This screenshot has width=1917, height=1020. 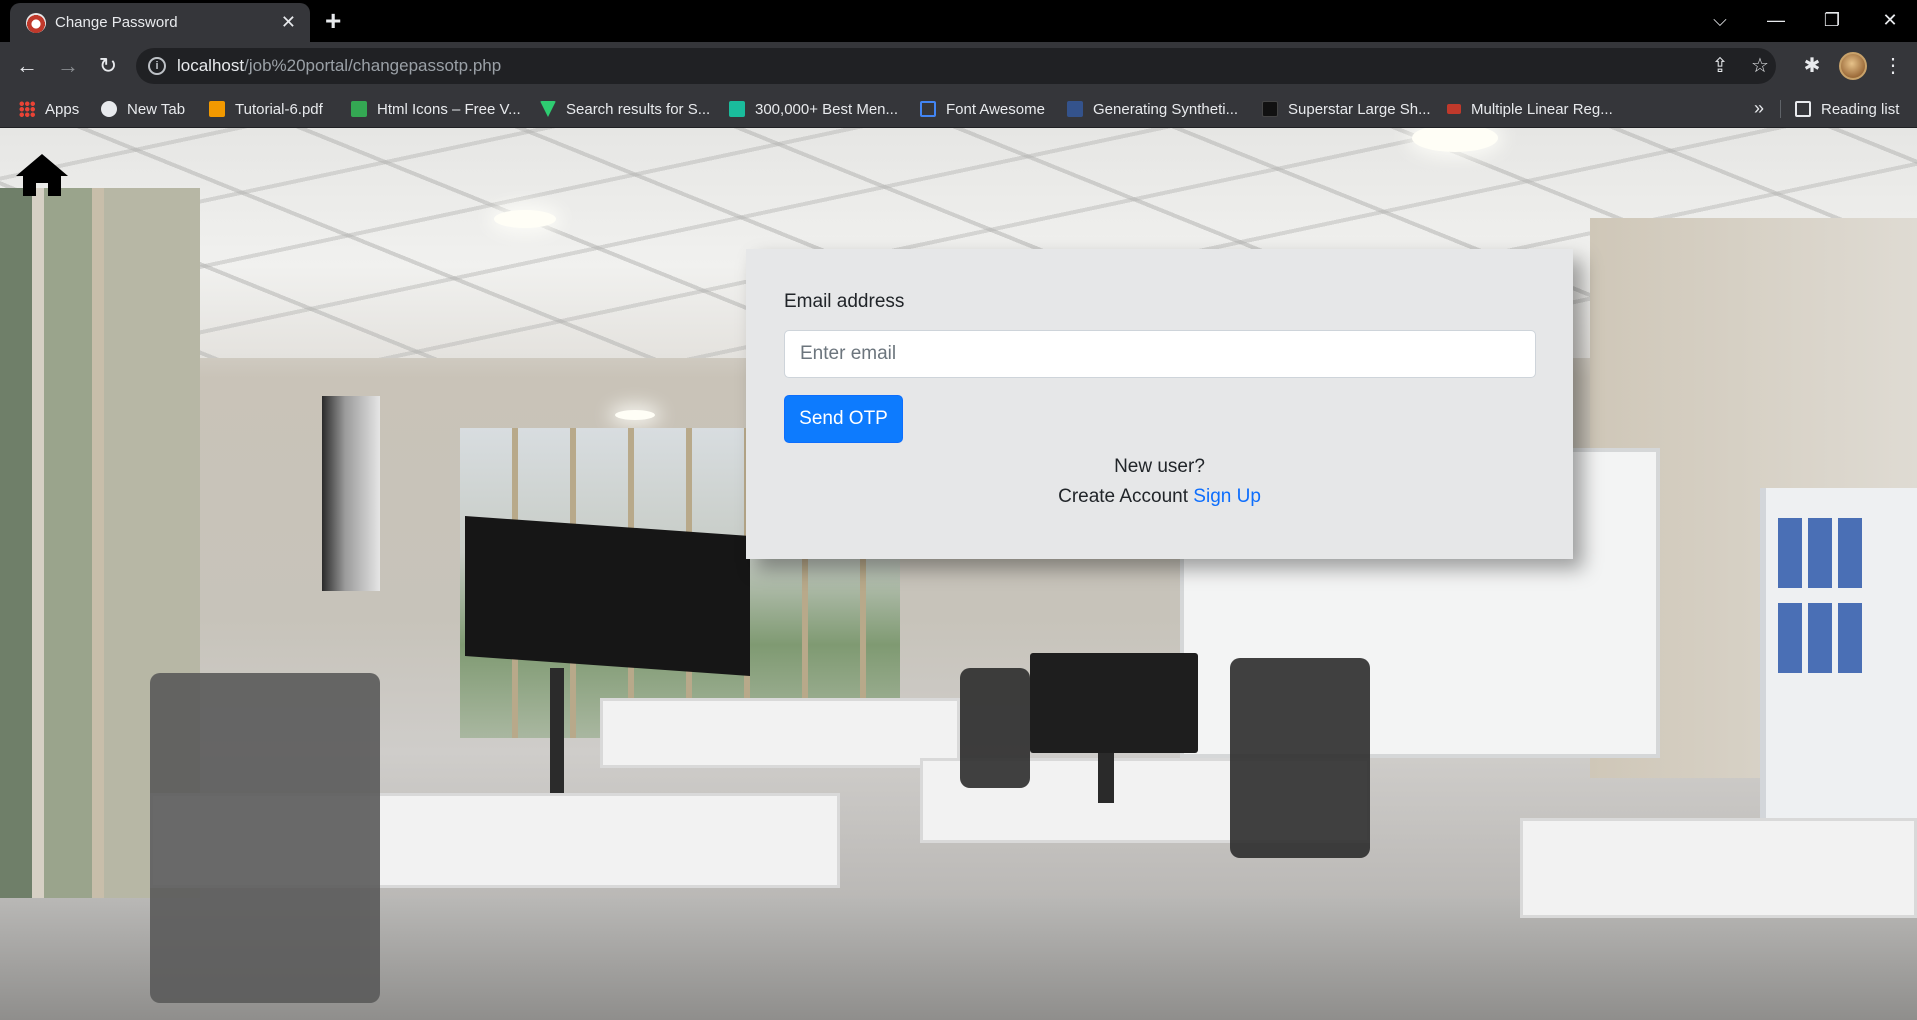 I want to click on site-info-icon: i, so click(x=157, y=66).